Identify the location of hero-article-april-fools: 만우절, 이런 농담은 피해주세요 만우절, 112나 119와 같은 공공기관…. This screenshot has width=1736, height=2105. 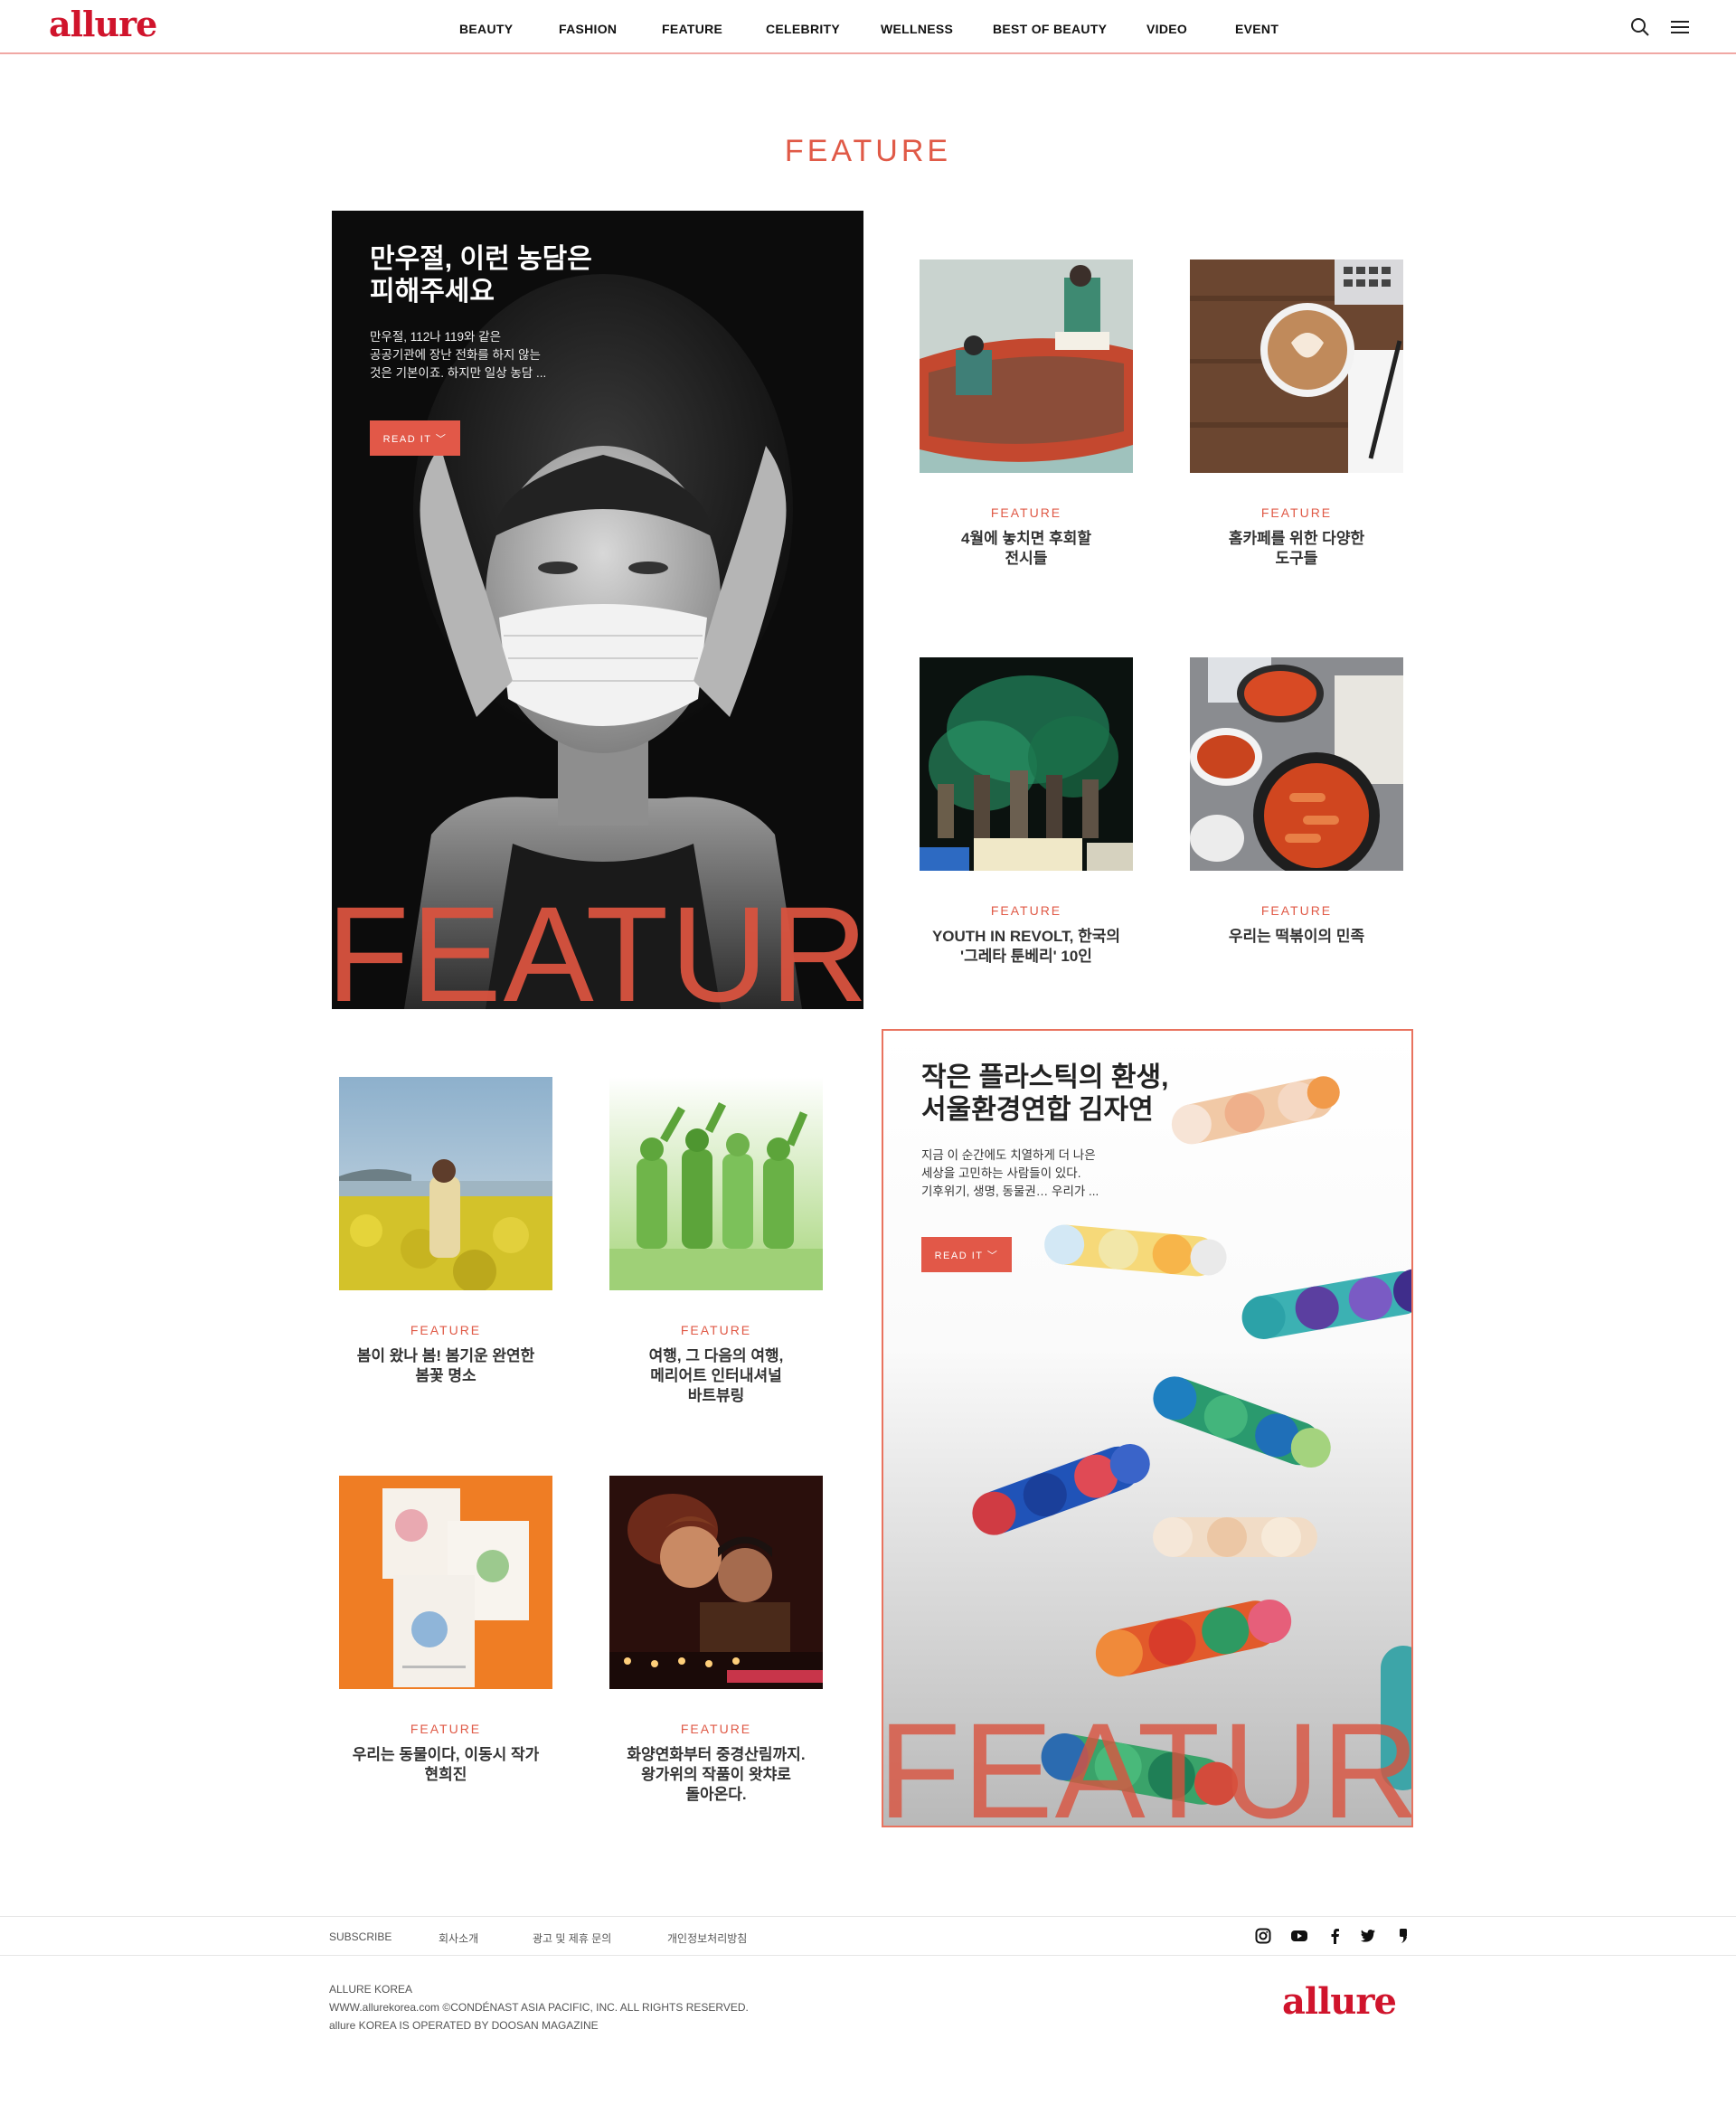
(598, 610).